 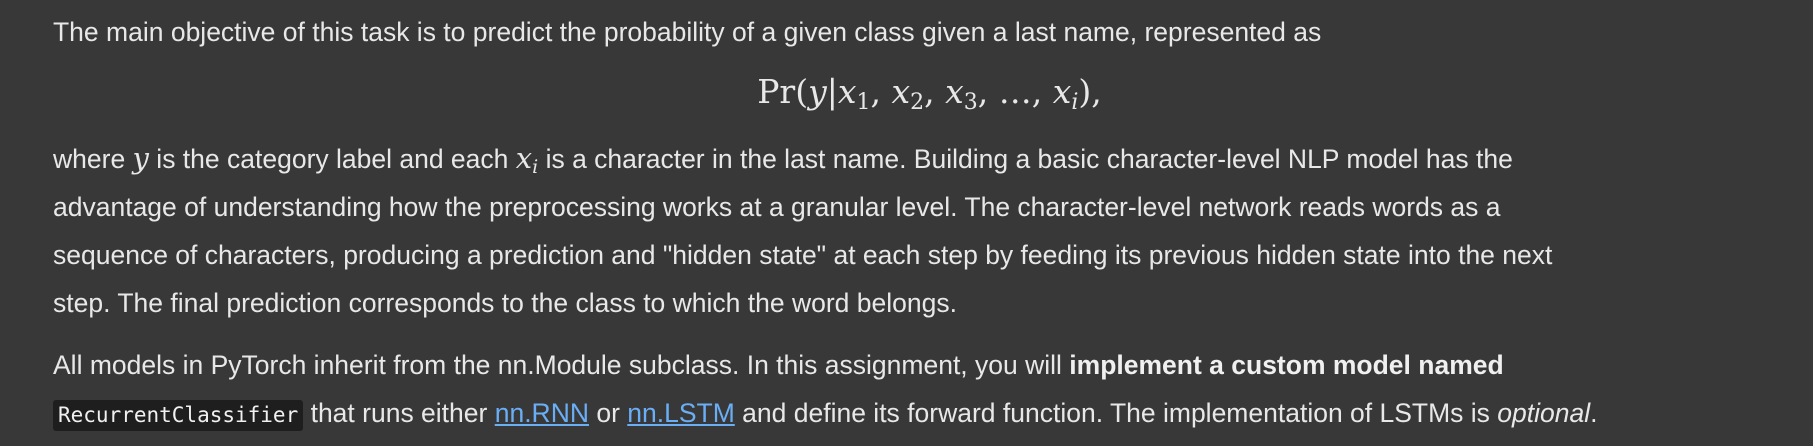 I want to click on formula-sub1: 1, so click(x=863, y=102).